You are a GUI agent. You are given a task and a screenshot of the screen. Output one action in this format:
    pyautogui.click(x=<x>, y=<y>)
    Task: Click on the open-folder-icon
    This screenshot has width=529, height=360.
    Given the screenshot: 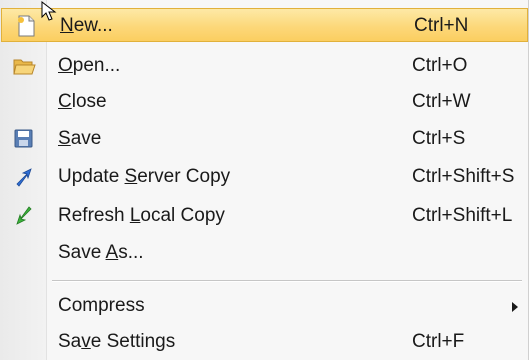 What is the action you would take?
    pyautogui.click(x=24, y=66)
    